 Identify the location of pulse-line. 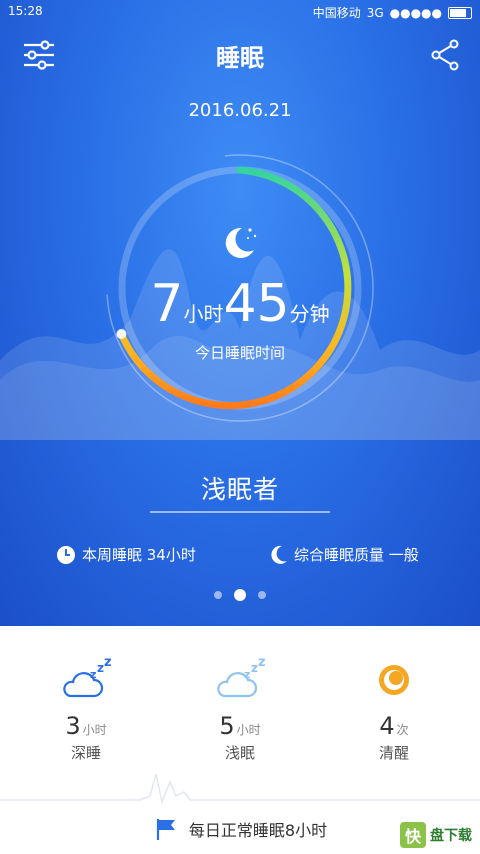
(240, 789).